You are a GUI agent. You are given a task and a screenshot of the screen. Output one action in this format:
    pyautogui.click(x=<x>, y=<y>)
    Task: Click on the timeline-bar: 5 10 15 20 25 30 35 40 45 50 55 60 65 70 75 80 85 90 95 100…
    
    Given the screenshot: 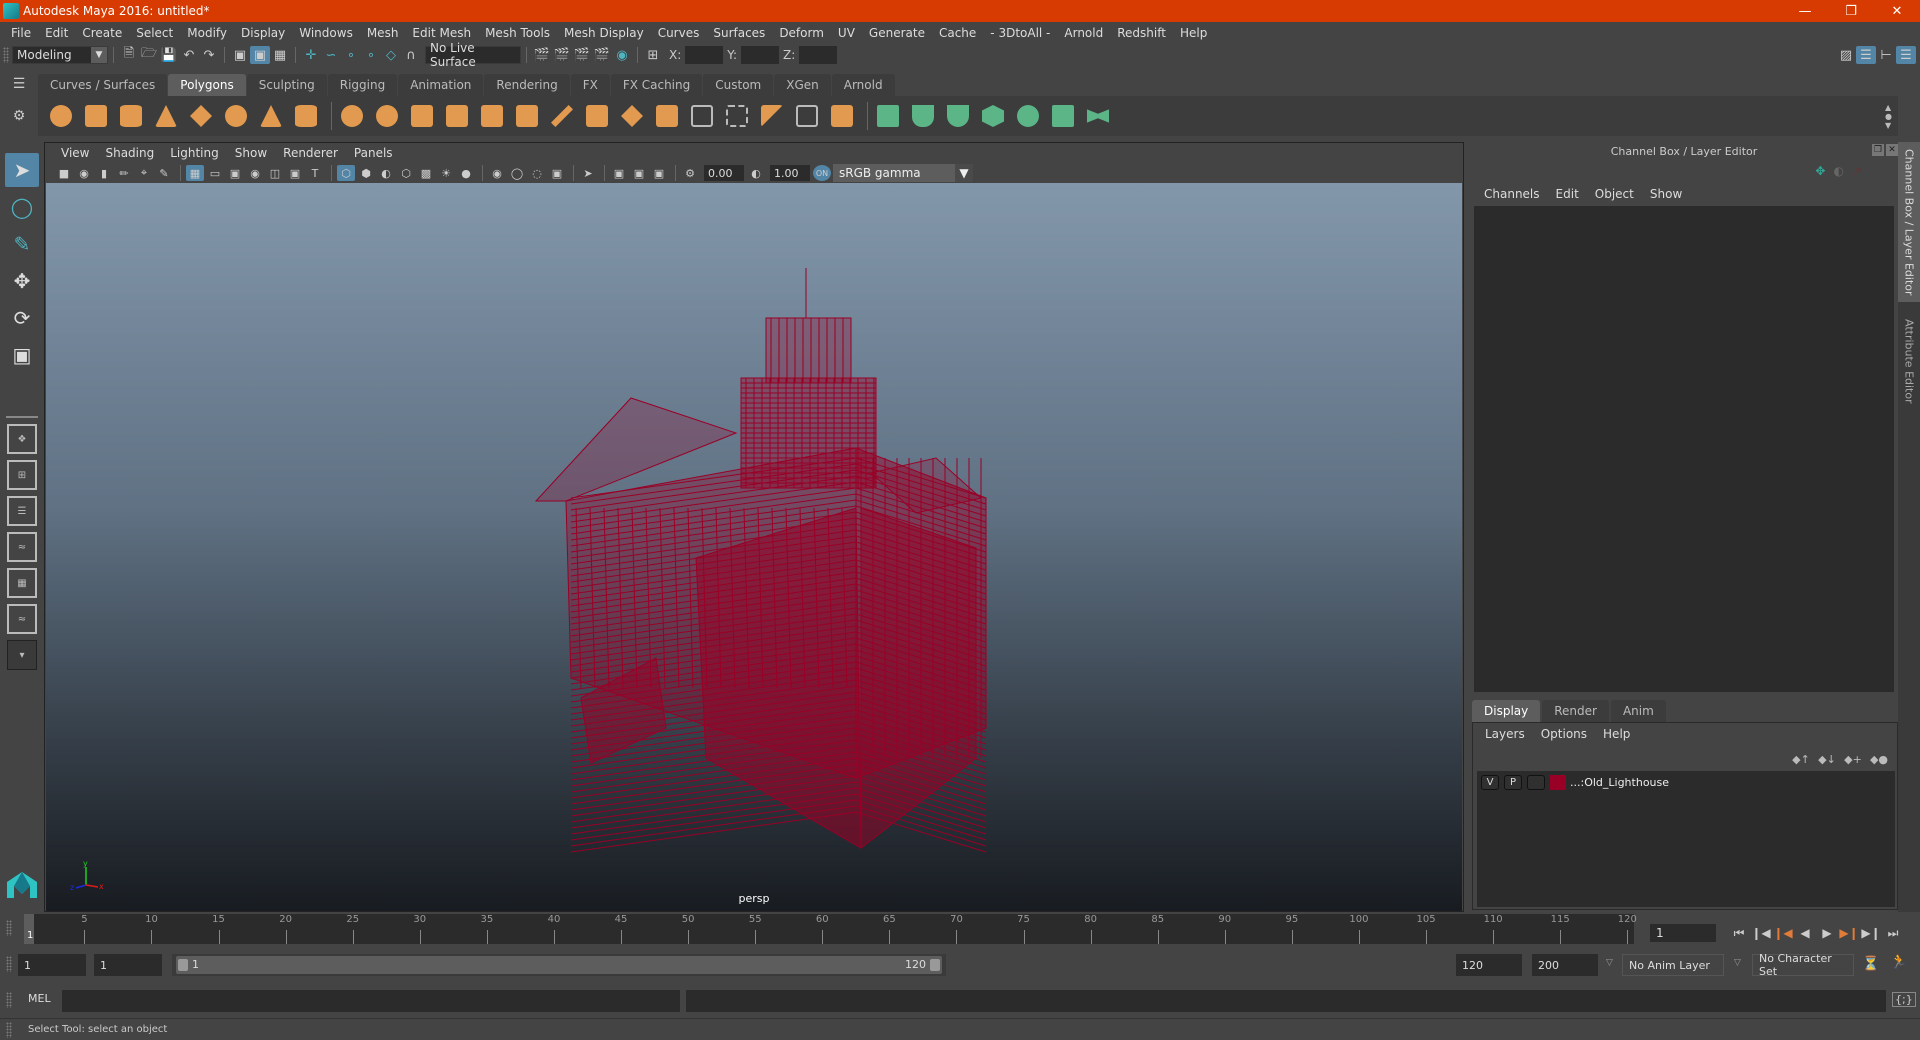 What is the action you would take?
    pyautogui.click(x=830, y=929)
    